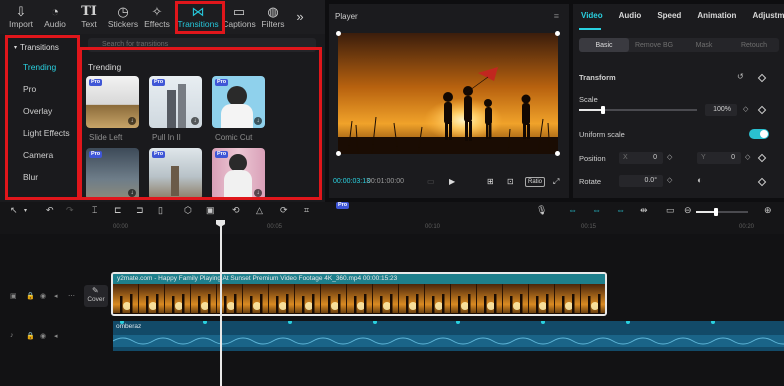  What do you see at coordinates (239, 17) in the screenshot?
I see `captions-button: ▭ Captions` at bounding box center [239, 17].